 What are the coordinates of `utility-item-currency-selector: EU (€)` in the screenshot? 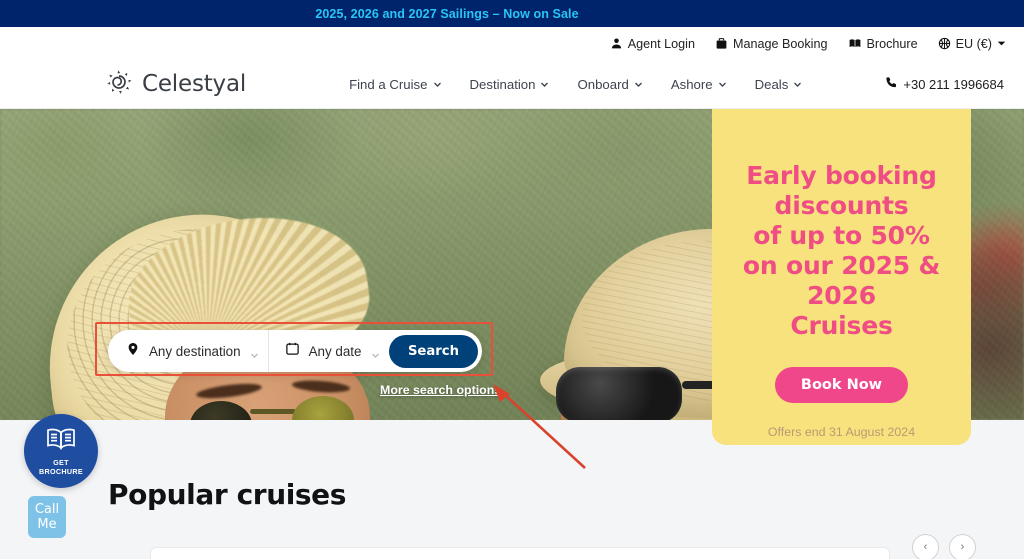 It's located at (972, 44).